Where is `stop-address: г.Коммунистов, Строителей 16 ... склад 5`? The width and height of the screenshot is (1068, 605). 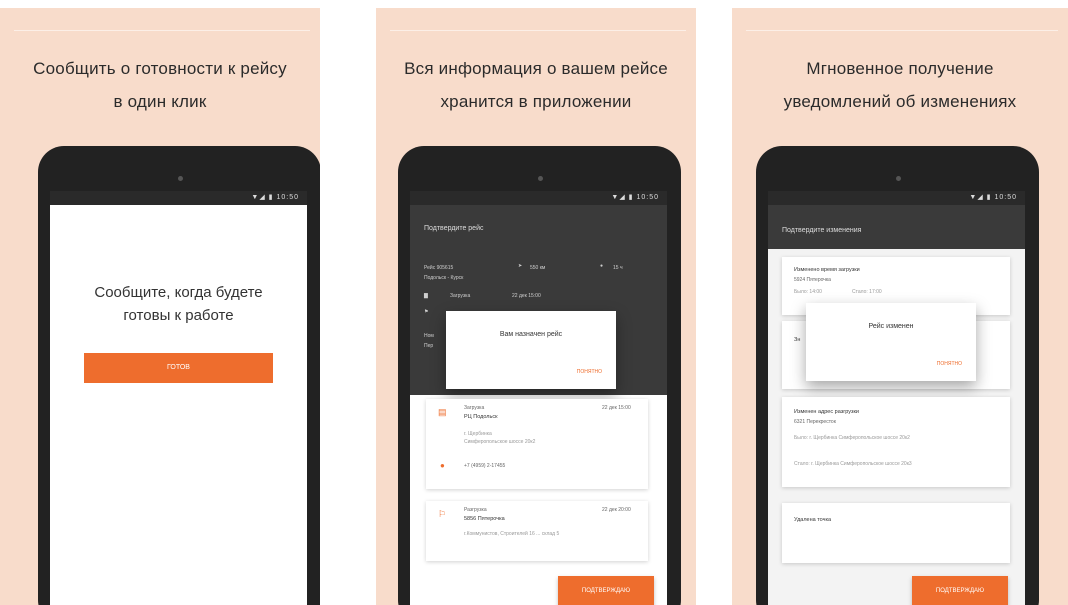
stop-address: г.Коммунистов, Строителей 16 ... склад 5 is located at coordinates (512, 534).